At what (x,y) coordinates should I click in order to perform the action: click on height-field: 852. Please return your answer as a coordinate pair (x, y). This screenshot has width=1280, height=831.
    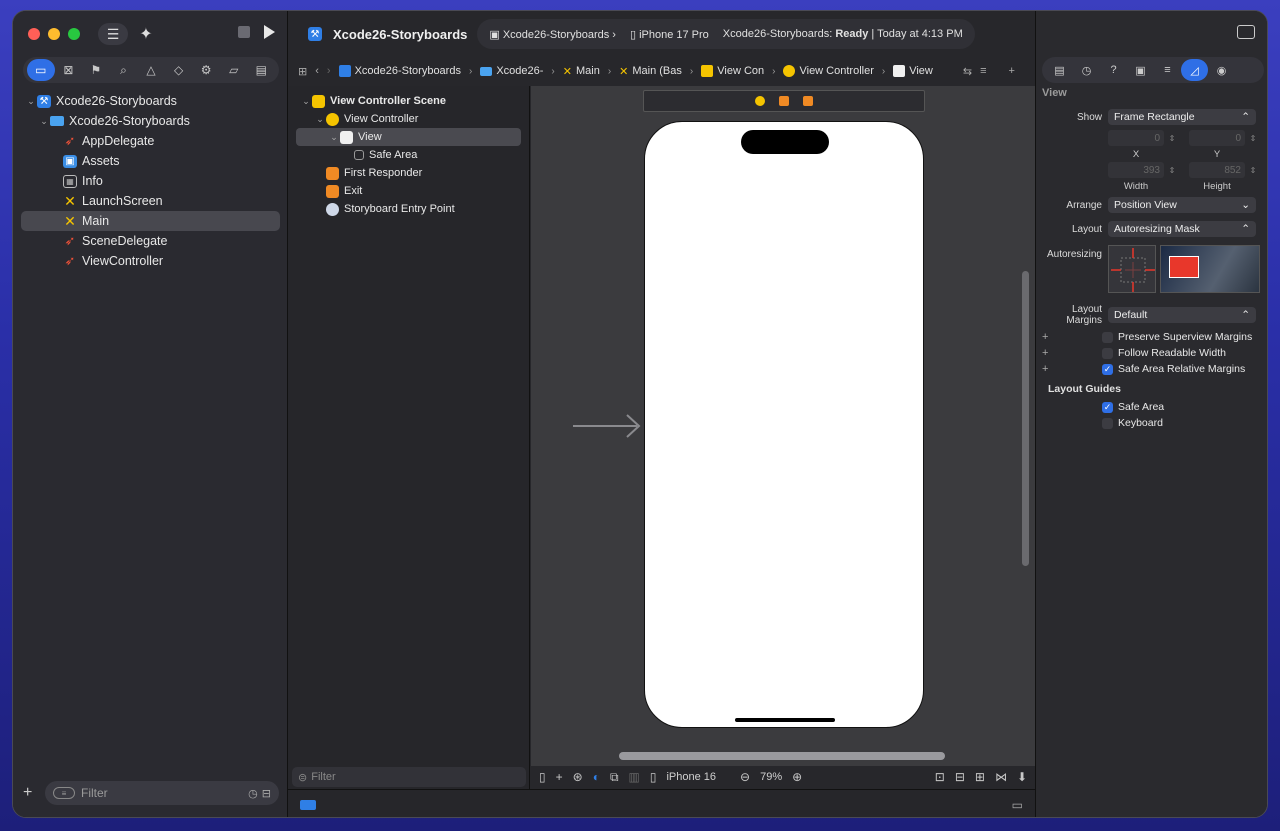
    Looking at the image, I should click on (1217, 170).